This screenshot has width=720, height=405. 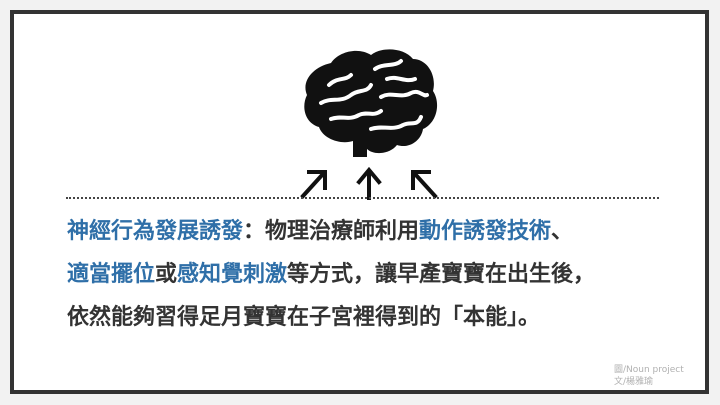 What do you see at coordinates (485, 231) in the screenshot?
I see `highlight-term: 動作誘發技術` at bounding box center [485, 231].